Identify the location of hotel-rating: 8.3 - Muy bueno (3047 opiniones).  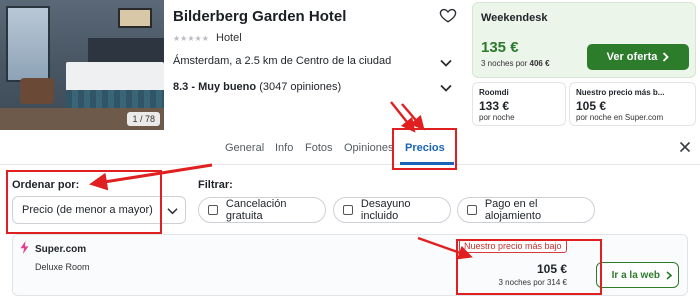
(257, 87).